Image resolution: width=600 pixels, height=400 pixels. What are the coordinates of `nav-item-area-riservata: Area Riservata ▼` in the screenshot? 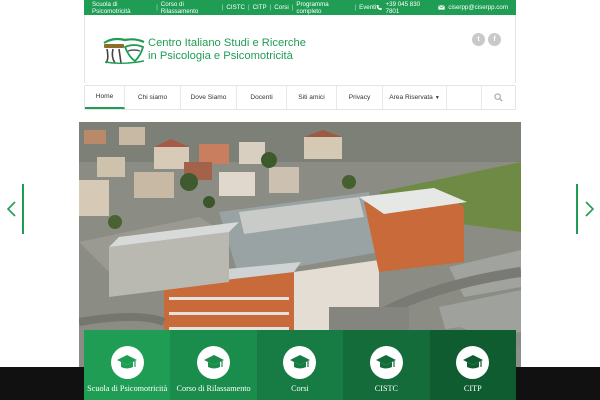 It's located at (415, 97).